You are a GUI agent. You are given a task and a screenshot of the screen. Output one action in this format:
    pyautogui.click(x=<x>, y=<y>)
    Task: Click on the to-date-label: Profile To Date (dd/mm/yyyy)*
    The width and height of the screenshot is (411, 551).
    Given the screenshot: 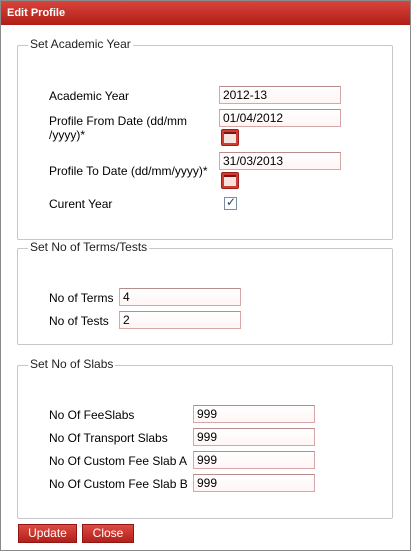 What is the action you would take?
    pyautogui.click(x=128, y=171)
    